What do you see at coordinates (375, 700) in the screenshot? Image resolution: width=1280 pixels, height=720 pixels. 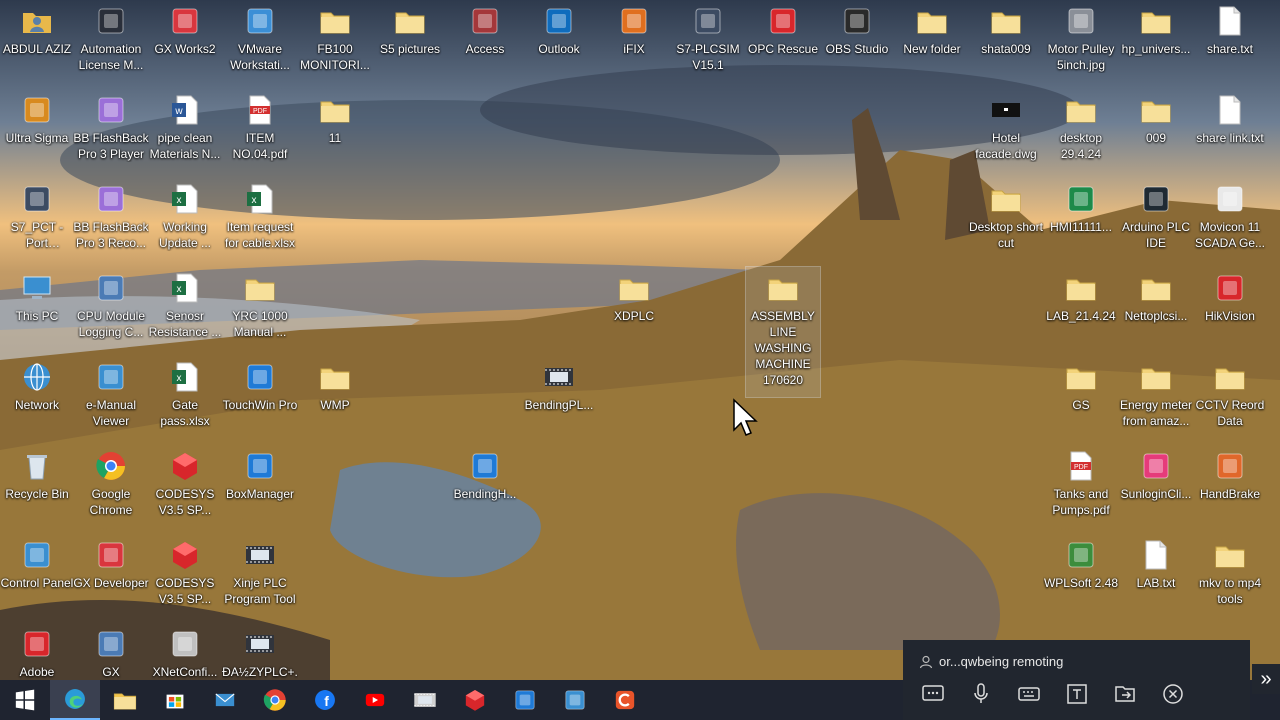 I see `taskbar-youtube` at bounding box center [375, 700].